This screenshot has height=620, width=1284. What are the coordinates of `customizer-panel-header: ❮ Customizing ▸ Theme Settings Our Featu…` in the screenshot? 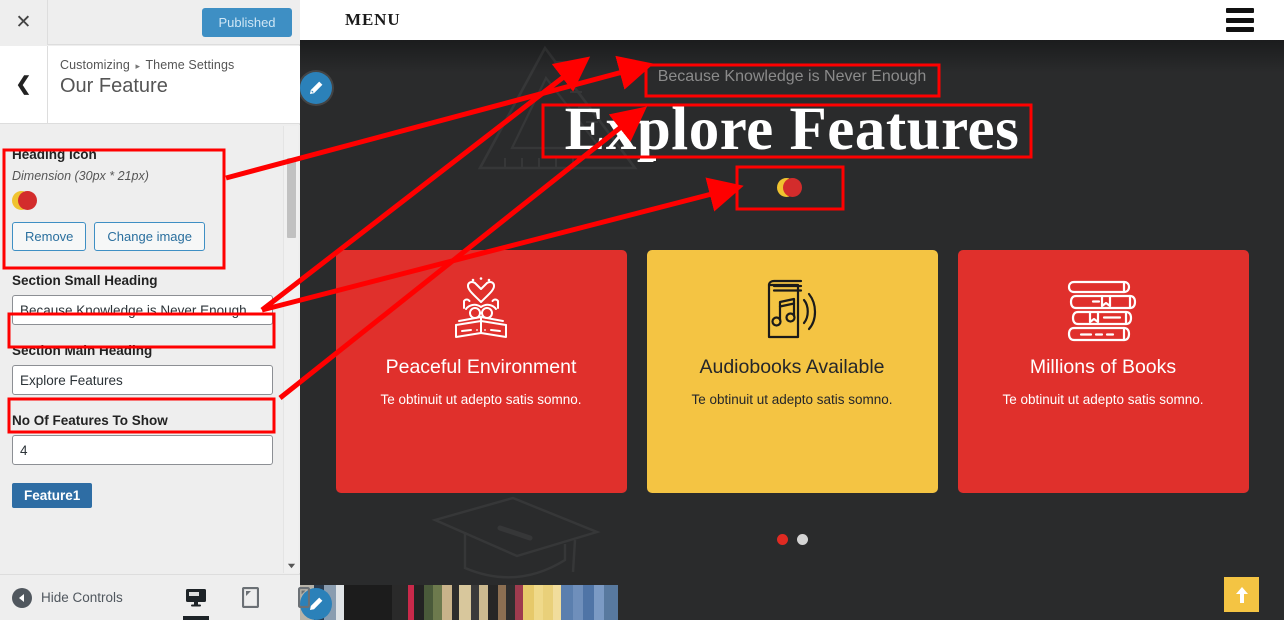 It's located at (150, 85).